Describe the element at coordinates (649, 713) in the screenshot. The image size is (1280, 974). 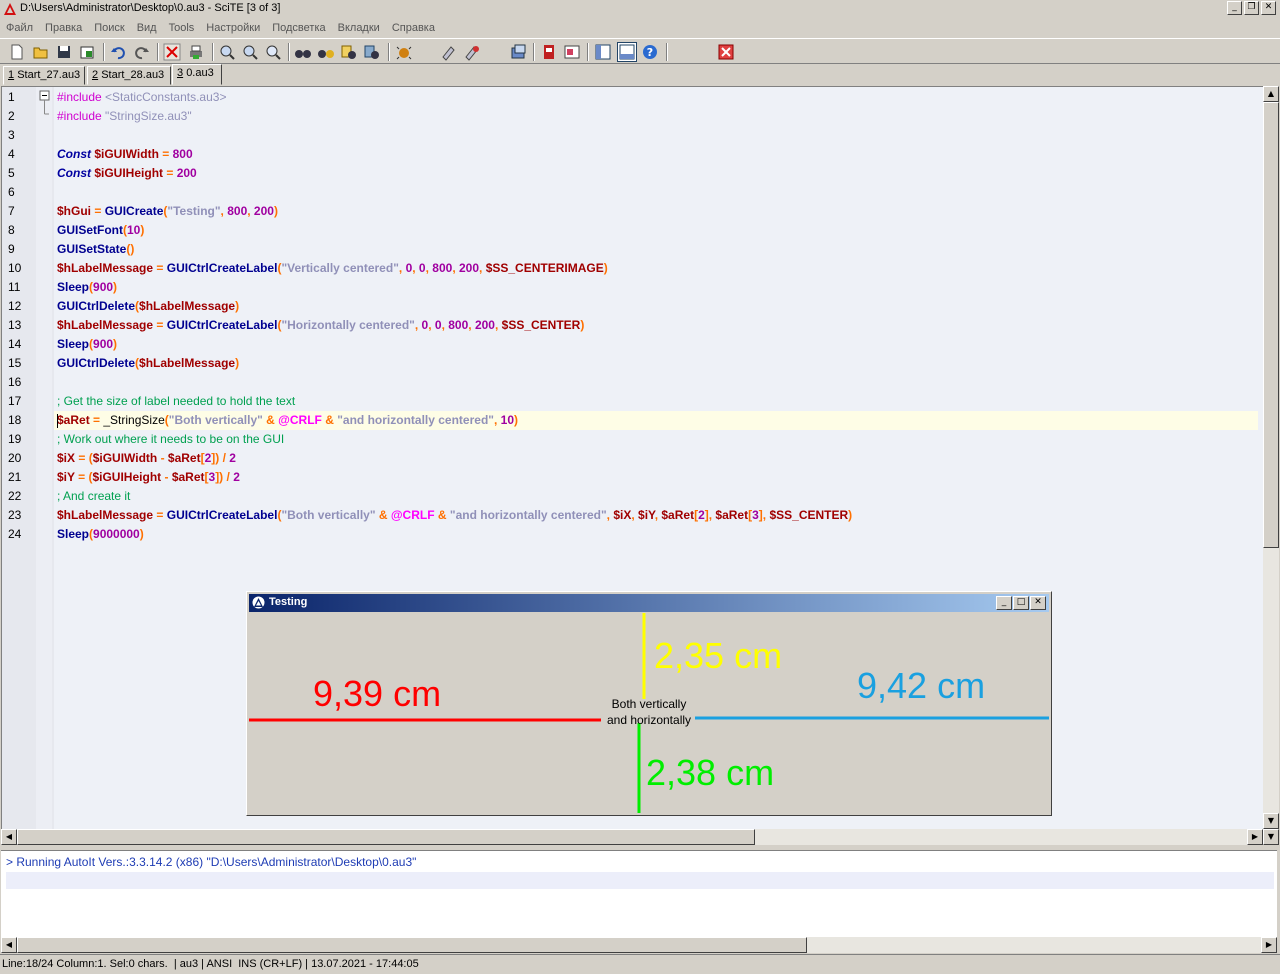
I see `centered-label: Both verticallyand horizontallycentered` at that location.